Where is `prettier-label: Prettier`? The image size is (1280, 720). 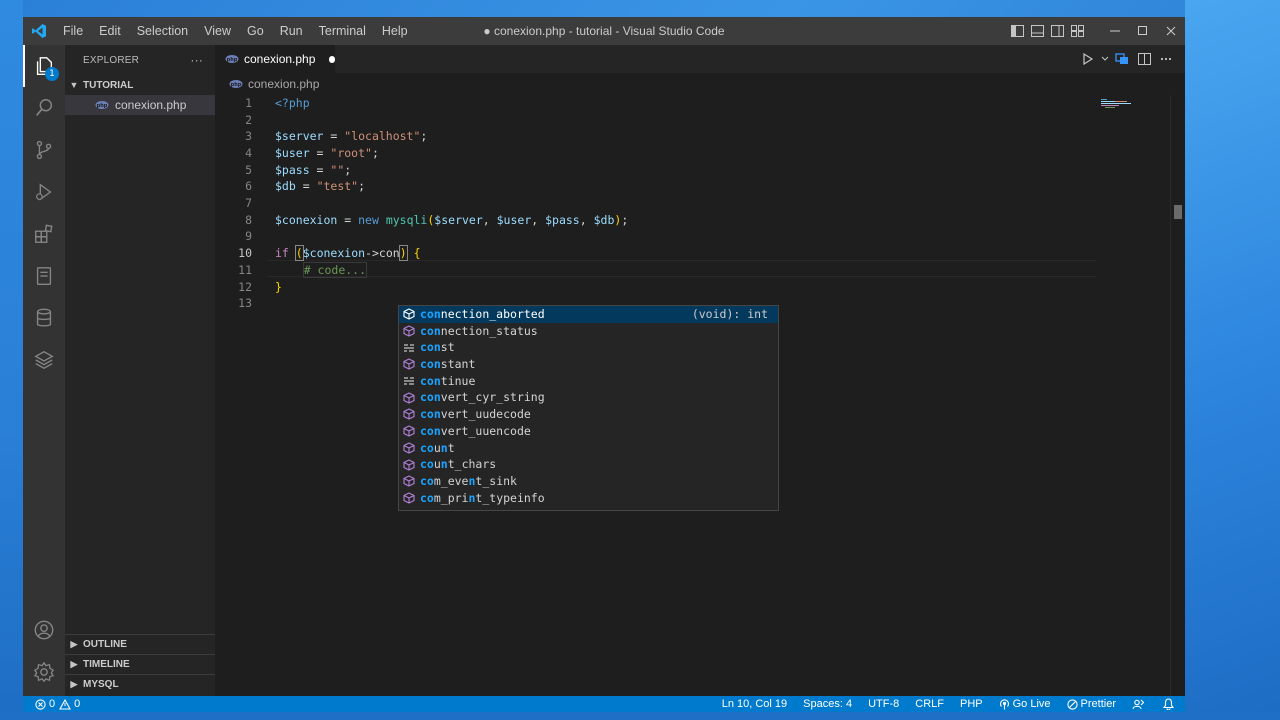
prettier-label: Prettier is located at coordinates (1098, 704).